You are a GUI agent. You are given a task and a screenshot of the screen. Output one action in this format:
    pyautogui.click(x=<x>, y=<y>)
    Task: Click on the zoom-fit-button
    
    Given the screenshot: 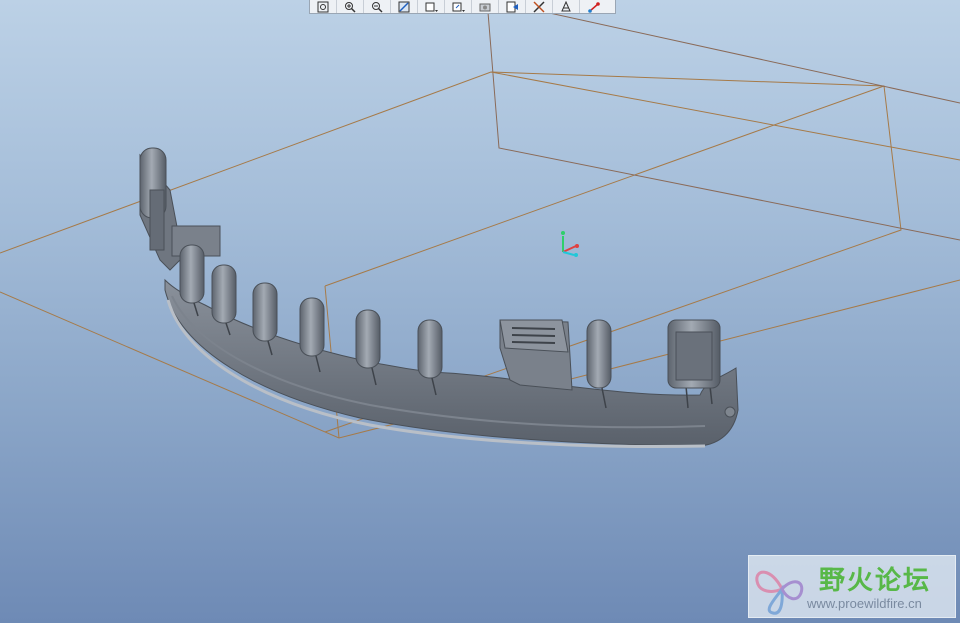 What is the action you would take?
    pyautogui.click(x=323, y=6)
    